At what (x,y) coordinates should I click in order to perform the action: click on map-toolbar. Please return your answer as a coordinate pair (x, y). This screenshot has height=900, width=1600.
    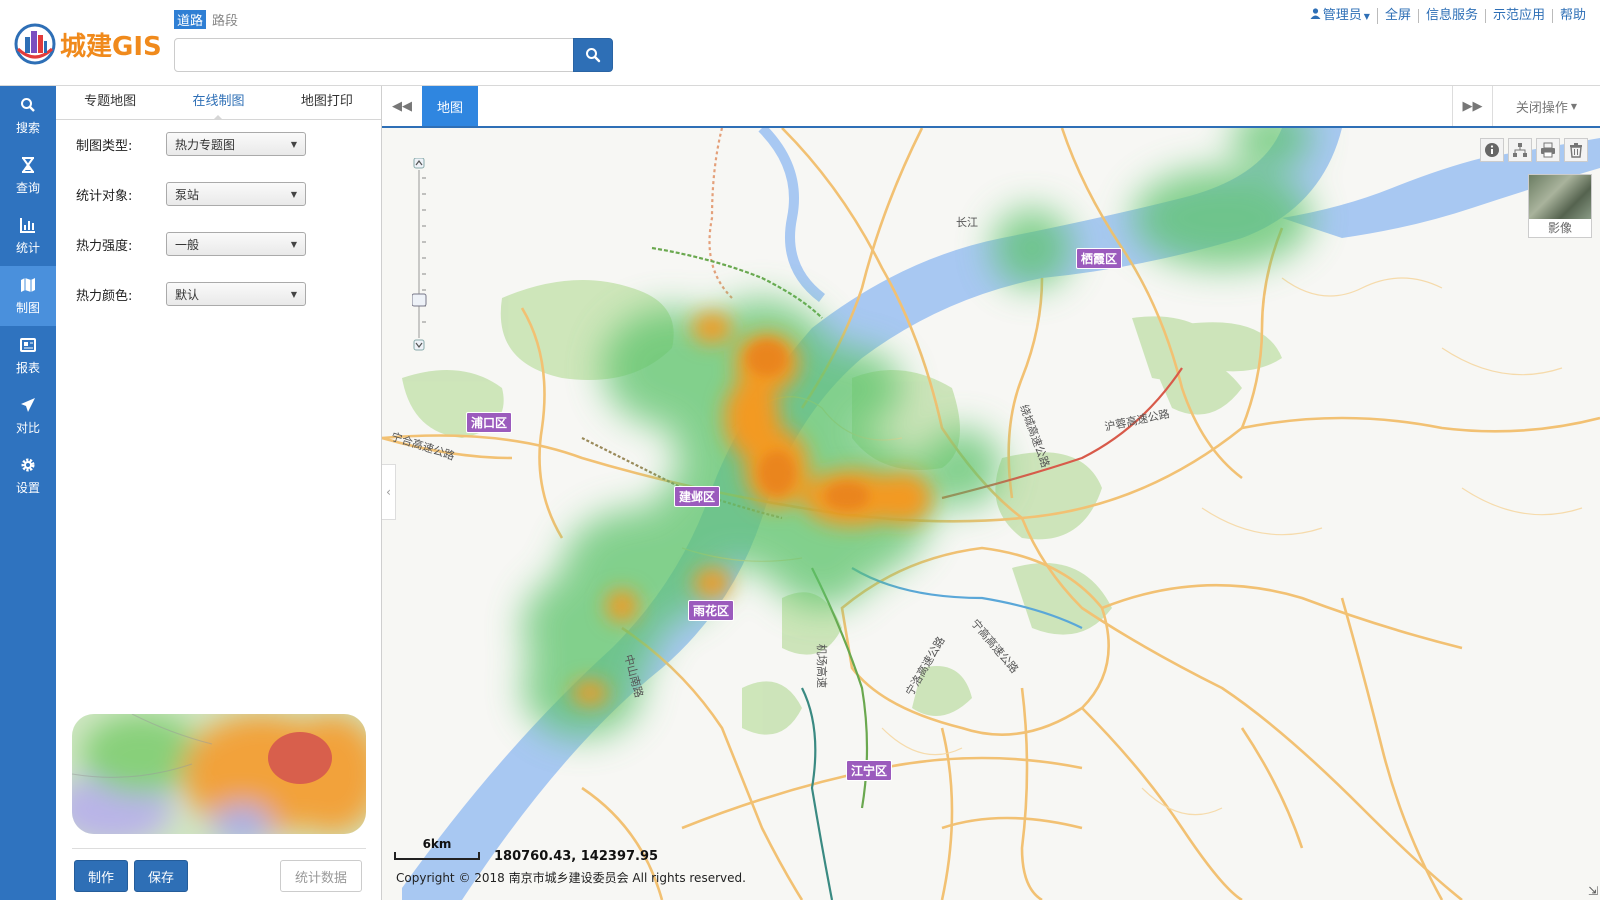
    Looking at the image, I should click on (1534, 150).